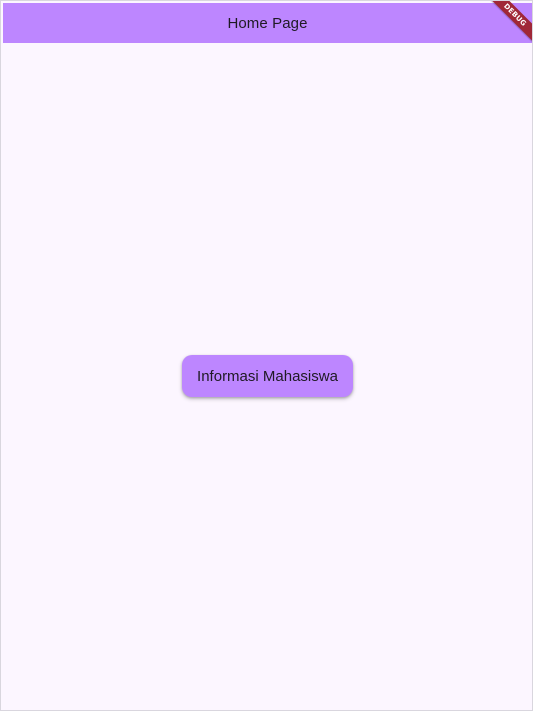 This screenshot has height=711, width=533. I want to click on page-title: Home Page, so click(267, 23).